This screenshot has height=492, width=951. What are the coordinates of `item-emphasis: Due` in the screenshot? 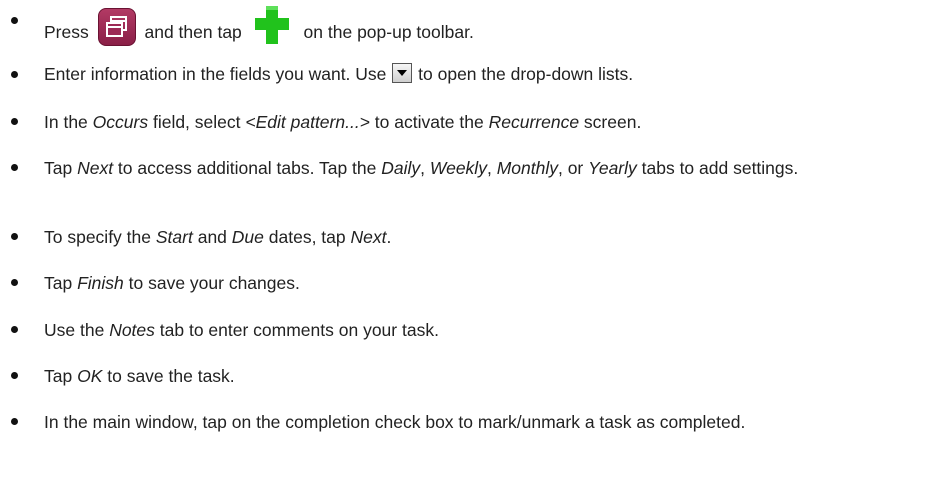 It's located at (247, 237).